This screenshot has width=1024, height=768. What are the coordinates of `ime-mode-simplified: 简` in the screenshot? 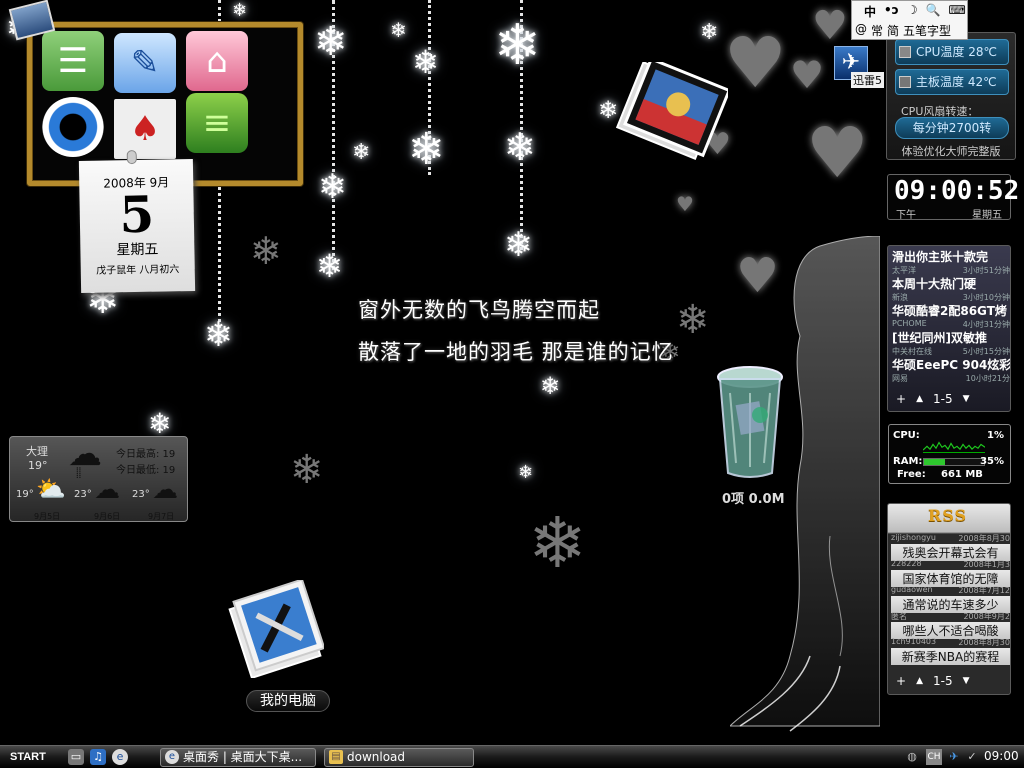 It's located at (893, 30).